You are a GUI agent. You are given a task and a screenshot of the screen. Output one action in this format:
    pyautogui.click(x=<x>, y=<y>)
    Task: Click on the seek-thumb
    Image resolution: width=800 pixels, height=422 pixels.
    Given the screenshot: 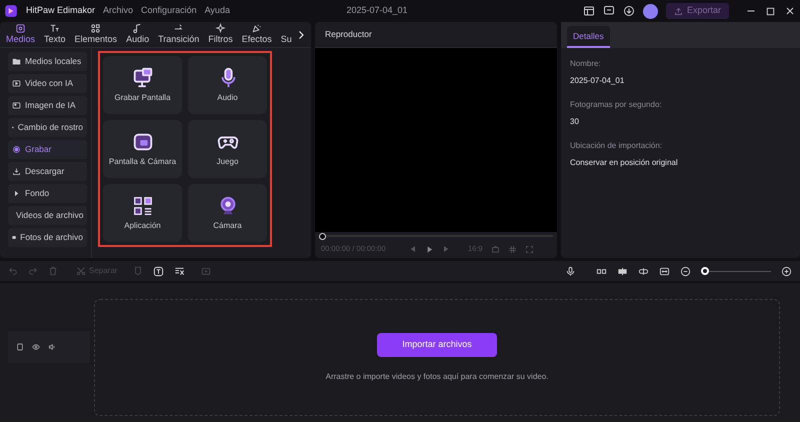 What is the action you would take?
    pyautogui.click(x=322, y=236)
    